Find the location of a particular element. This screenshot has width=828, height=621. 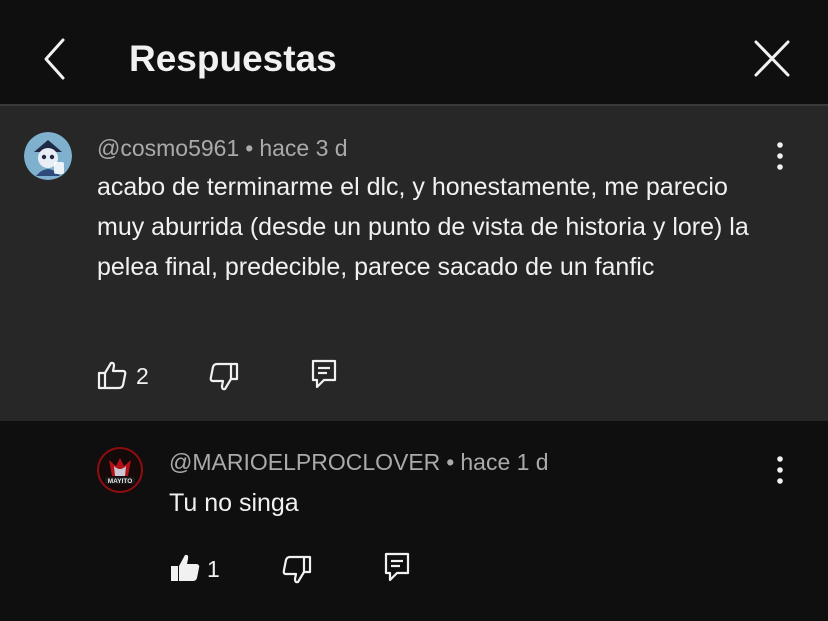

chevron-left-icon is located at coordinates (54, 59).